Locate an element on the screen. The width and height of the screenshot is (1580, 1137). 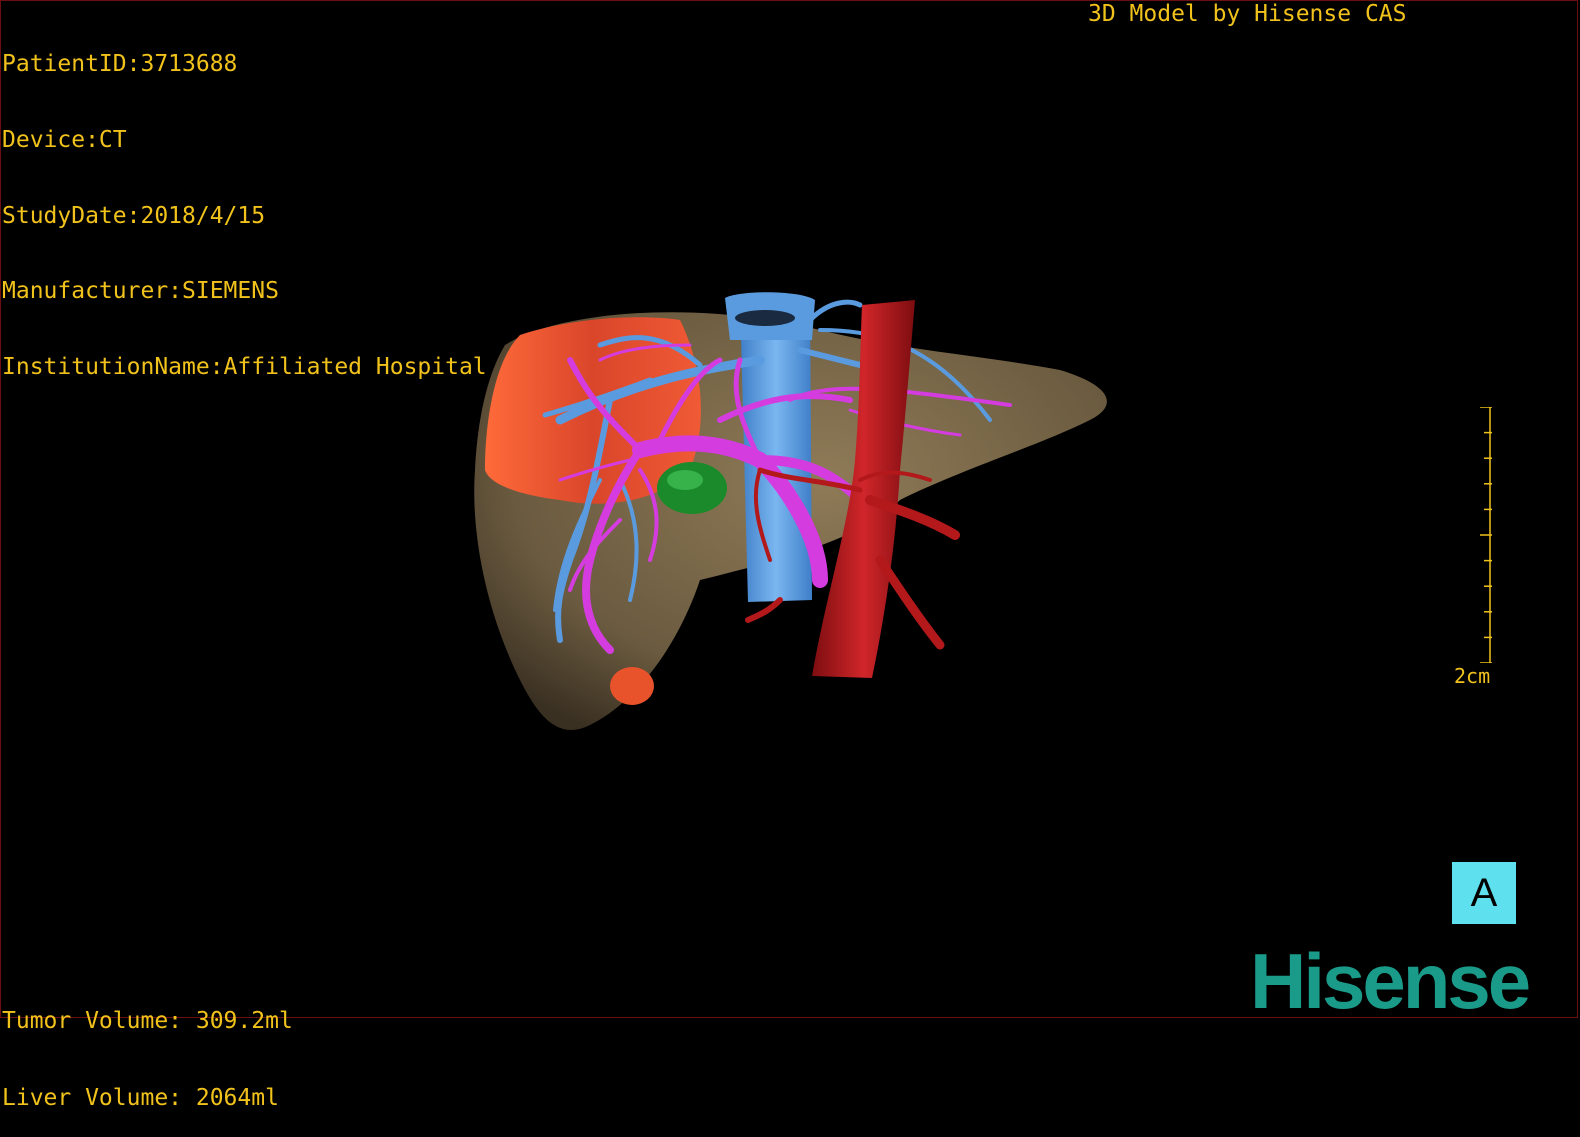
scale-bar-icon is located at coordinates (1486, 535).